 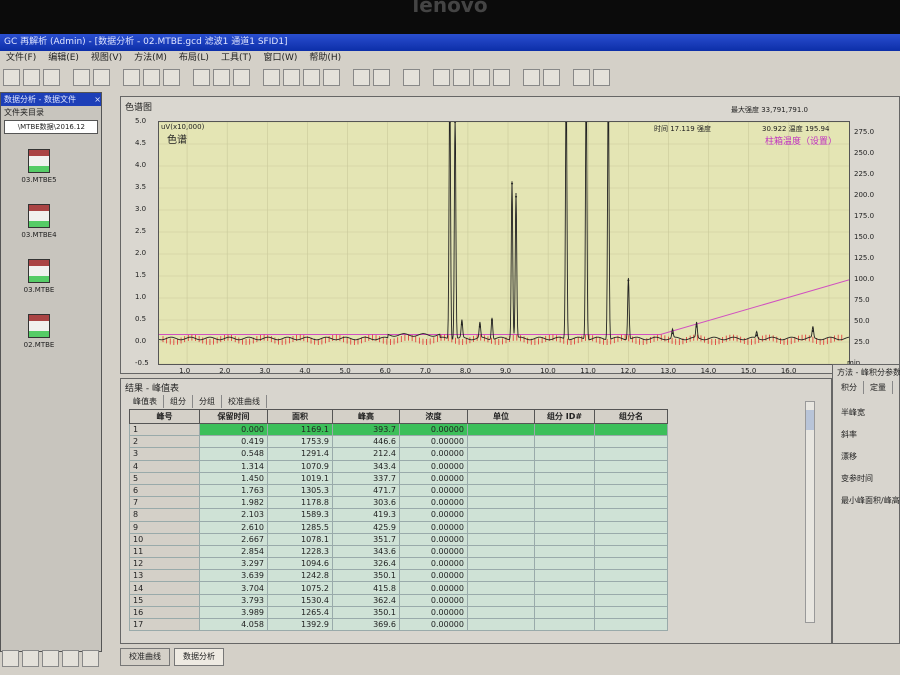 What do you see at coordinates (21, 58) in the screenshot?
I see `menu-item: 文件(F)` at bounding box center [21, 58].